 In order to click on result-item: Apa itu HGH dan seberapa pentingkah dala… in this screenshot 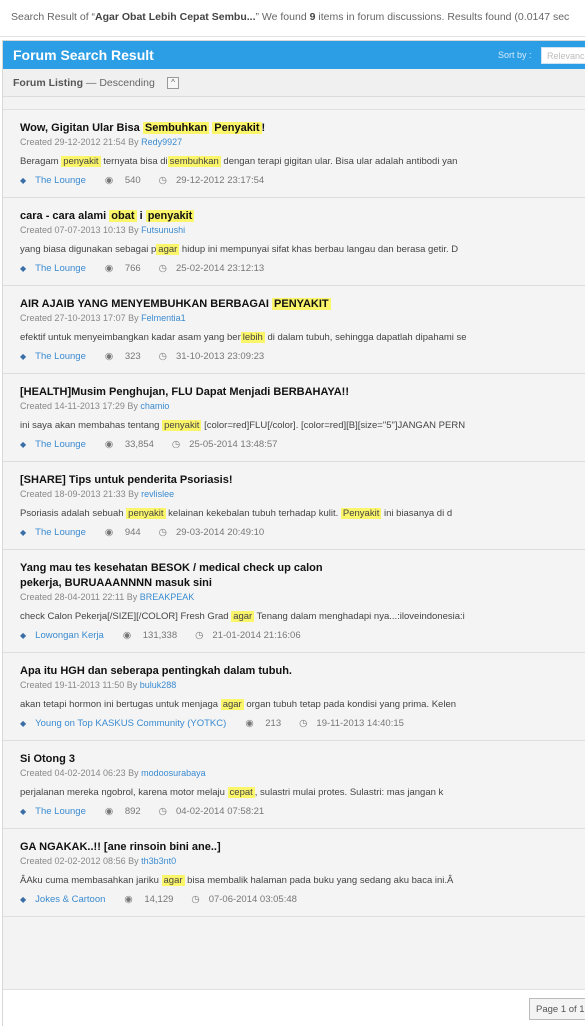, I will do `click(294, 697)`.